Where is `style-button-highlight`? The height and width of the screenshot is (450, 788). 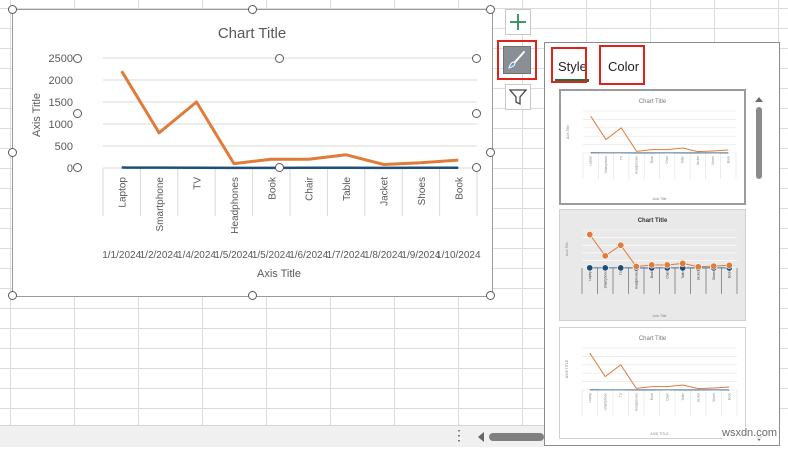 style-button-highlight is located at coordinates (517, 60).